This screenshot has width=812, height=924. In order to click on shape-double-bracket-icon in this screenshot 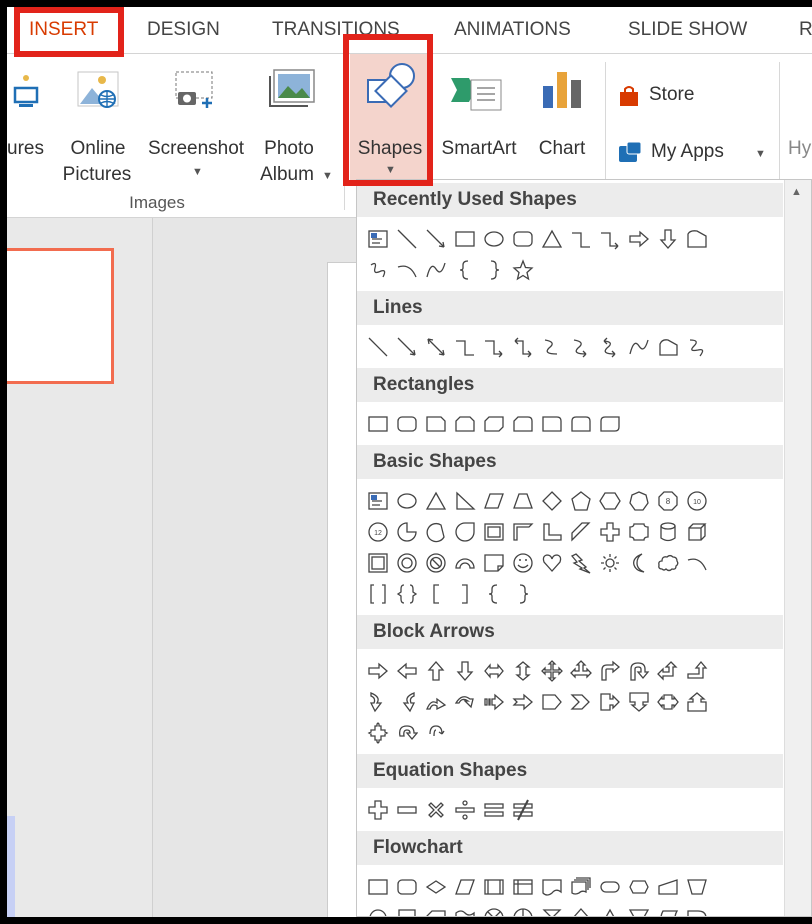, I will do `click(377, 594)`.